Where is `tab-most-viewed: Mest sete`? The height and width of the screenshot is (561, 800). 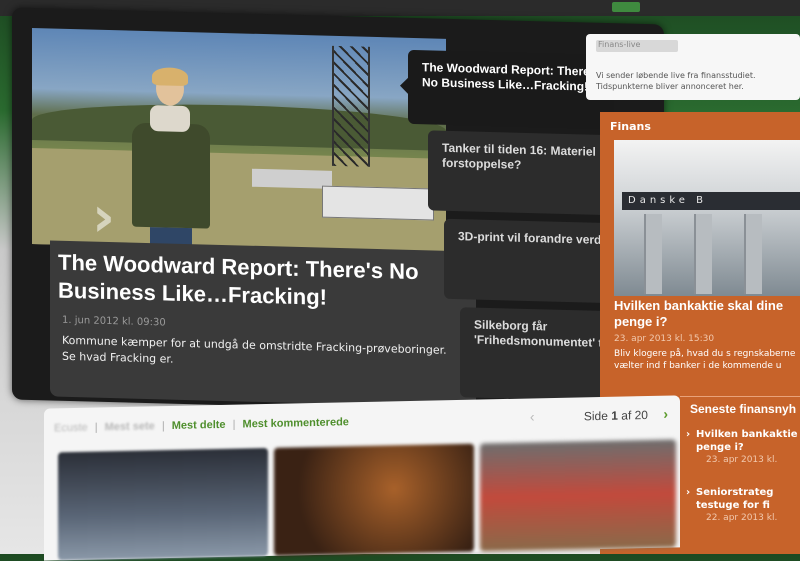
tab-most-viewed: Mest sete is located at coordinates (130, 426).